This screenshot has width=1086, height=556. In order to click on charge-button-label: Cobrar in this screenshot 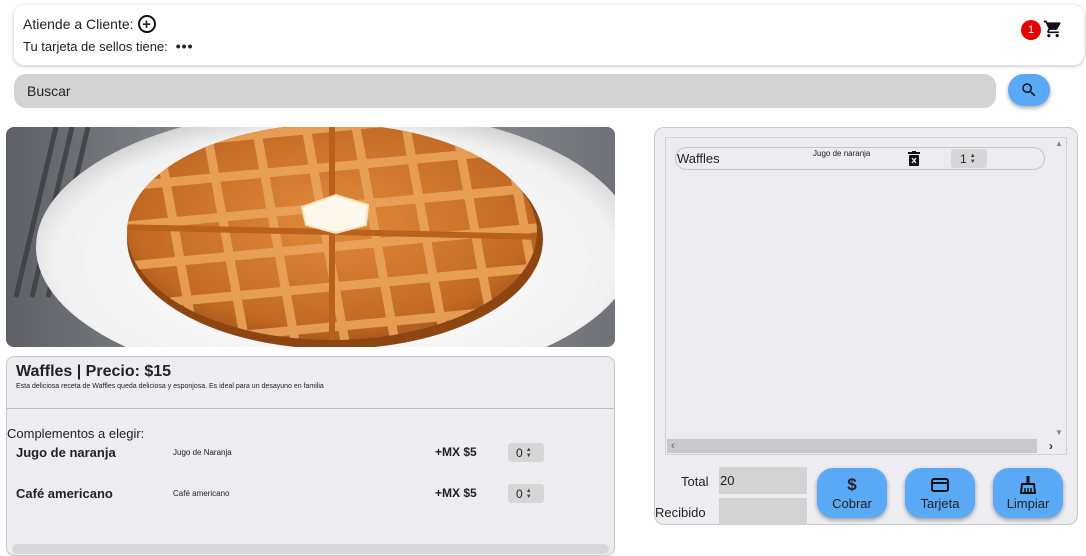, I will do `click(852, 503)`.